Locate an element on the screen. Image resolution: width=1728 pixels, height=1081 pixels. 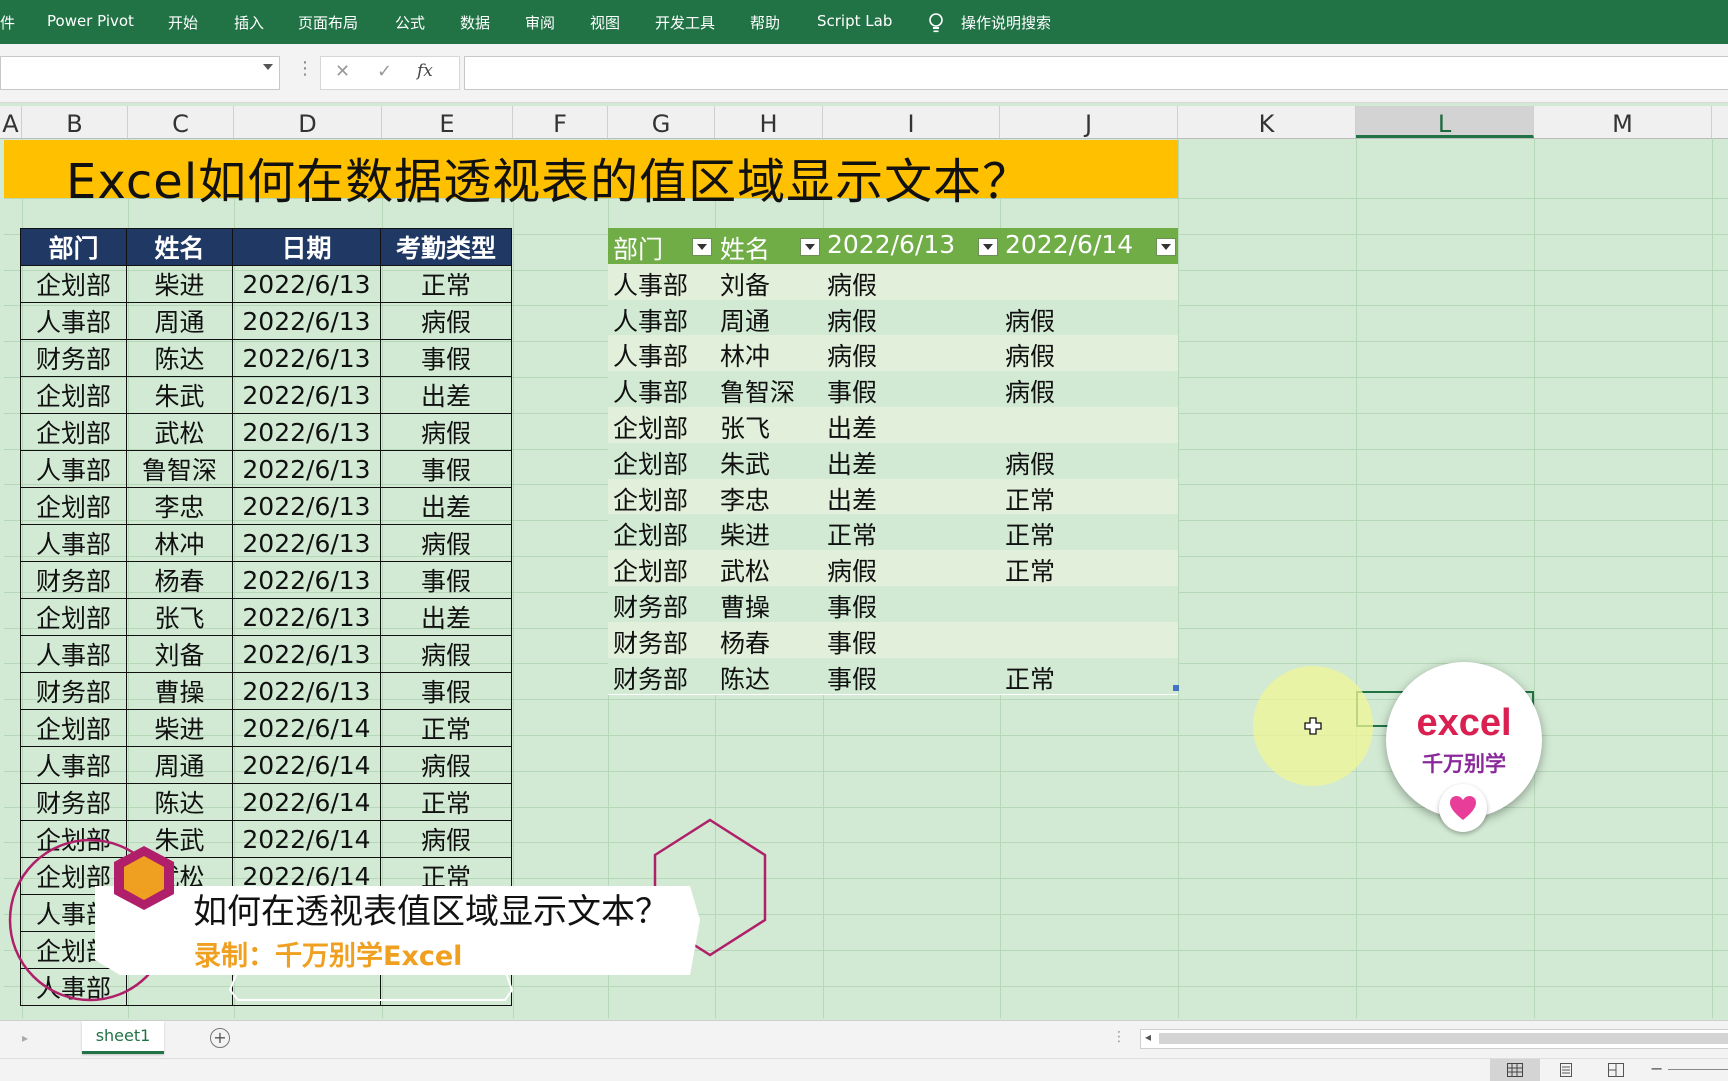
pivot-cell-name: 朱武 is located at coordinates (745, 463).